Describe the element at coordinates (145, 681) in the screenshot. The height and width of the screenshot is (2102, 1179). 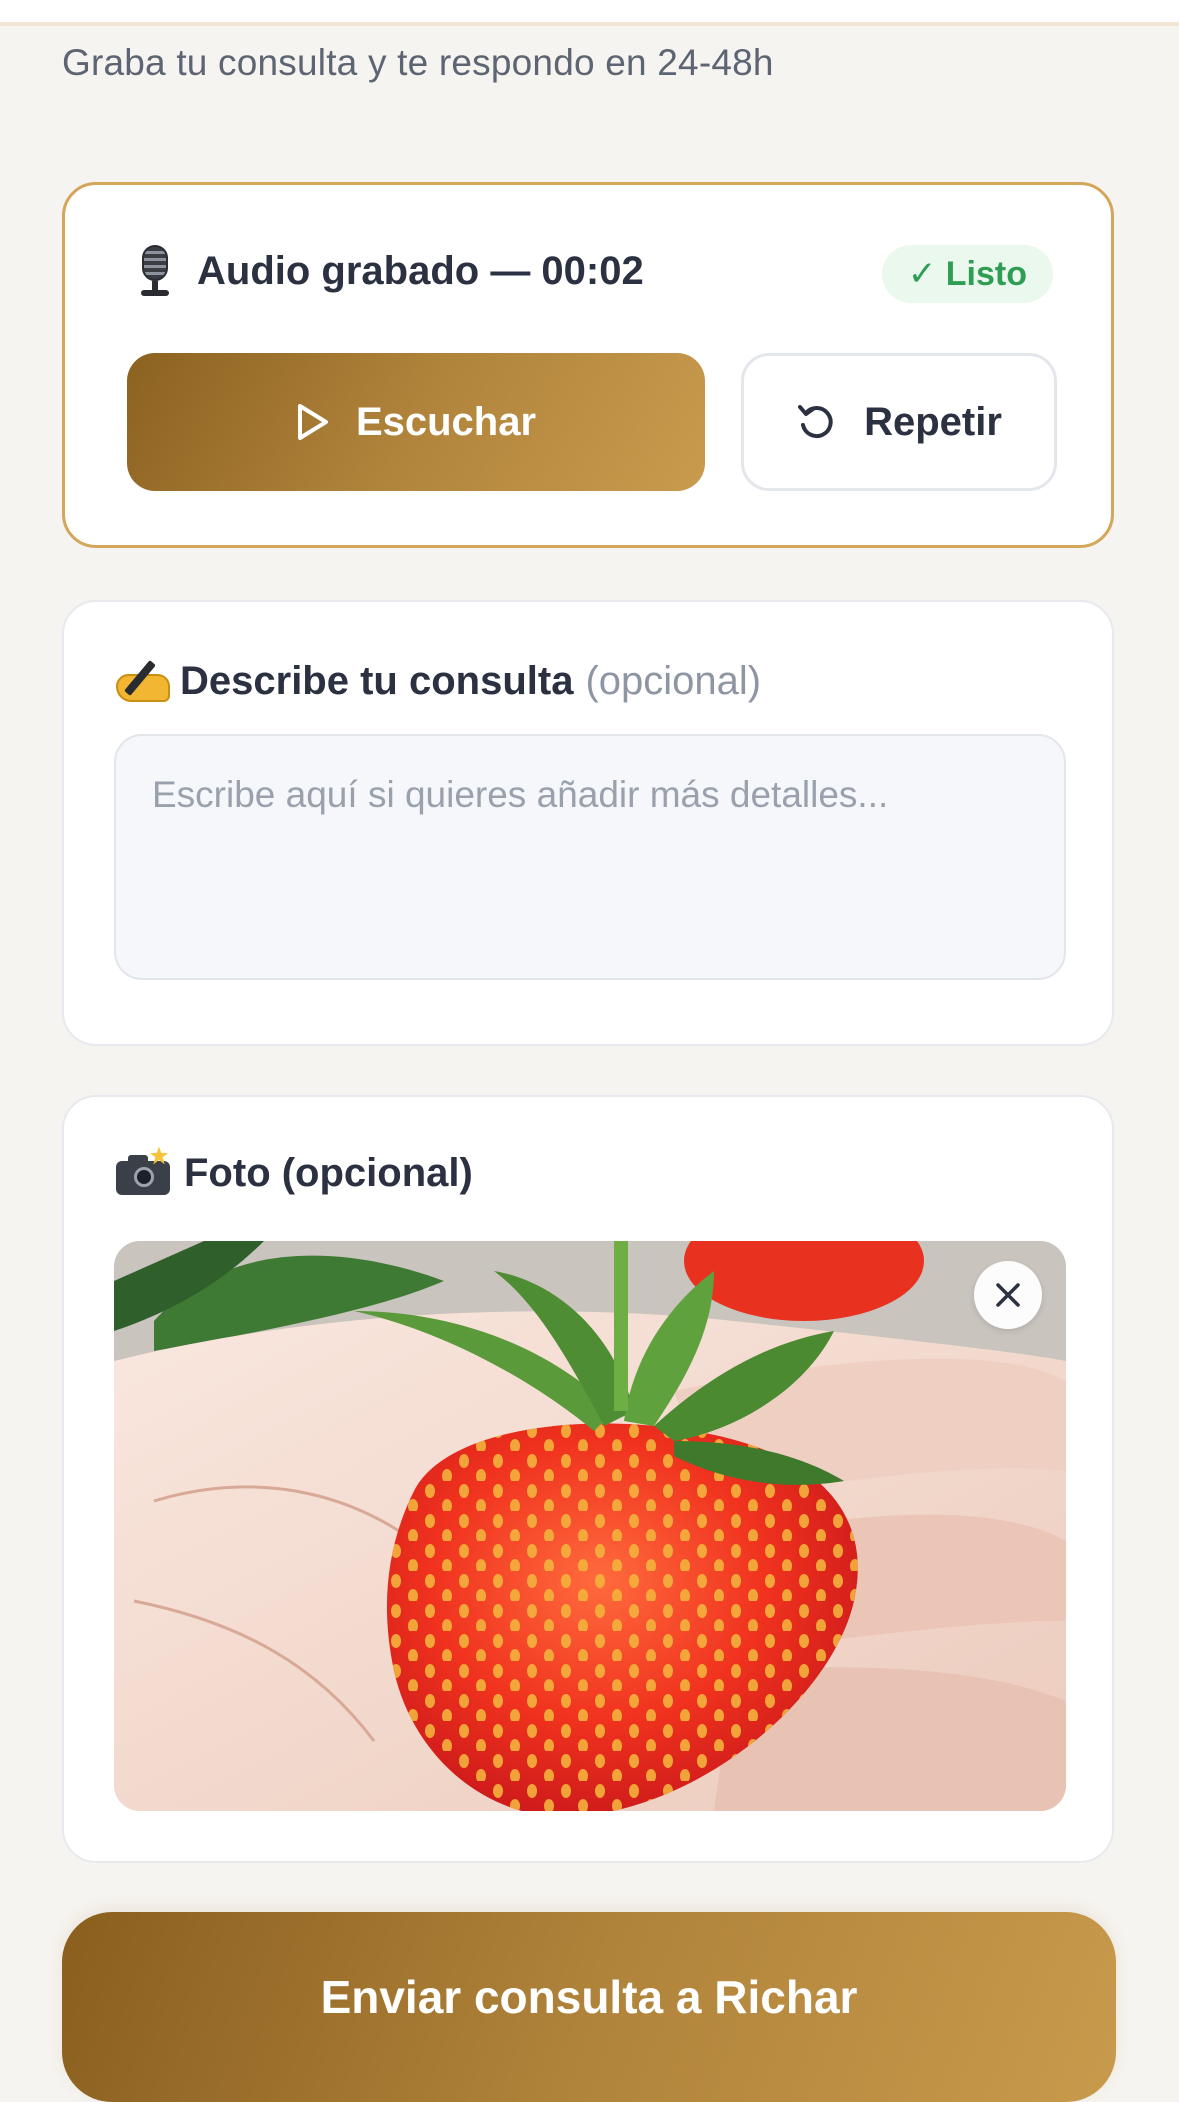
I see `writing-hand-icon` at that location.